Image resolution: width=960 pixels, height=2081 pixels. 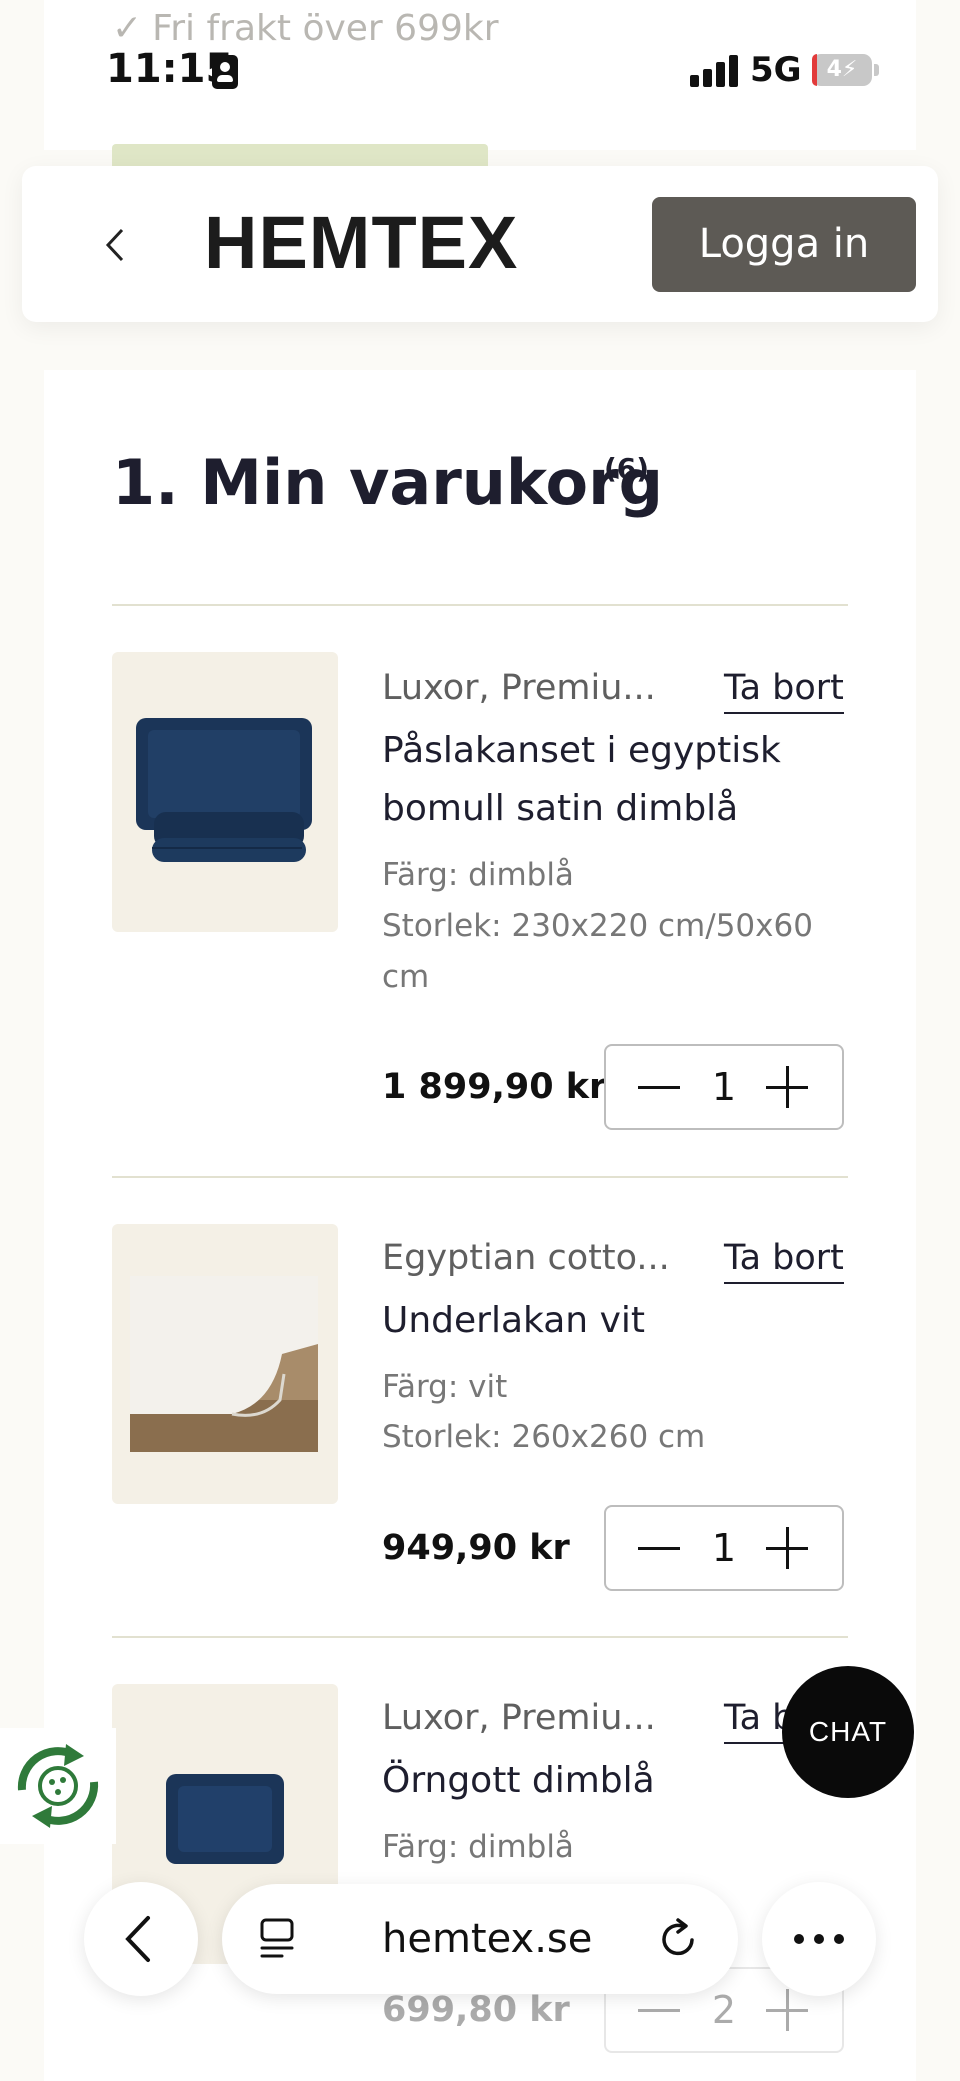 I want to click on cart-title: 1. Min varukorg, so click(x=388, y=482).